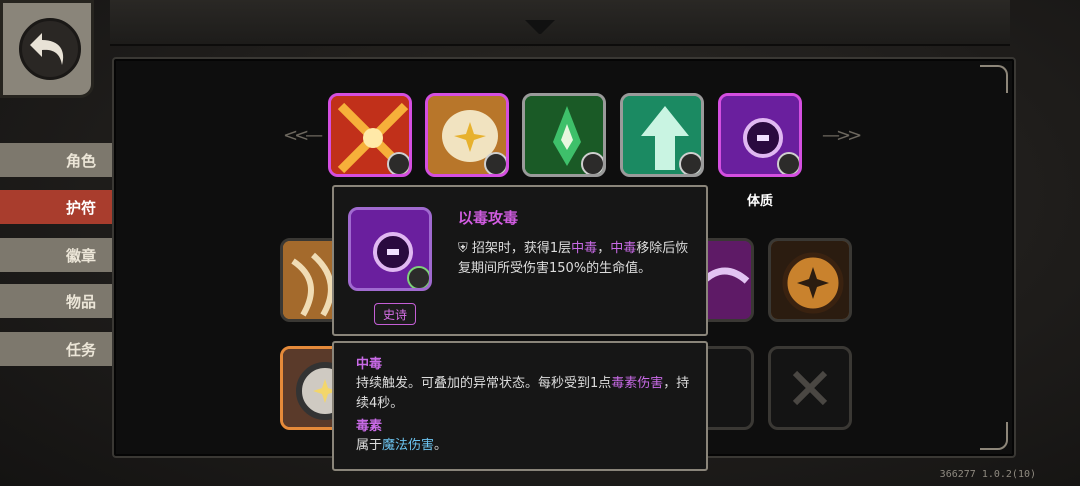 The height and width of the screenshot is (486, 1080). What do you see at coordinates (467, 135) in the screenshot?
I see `attribute-agility` at bounding box center [467, 135].